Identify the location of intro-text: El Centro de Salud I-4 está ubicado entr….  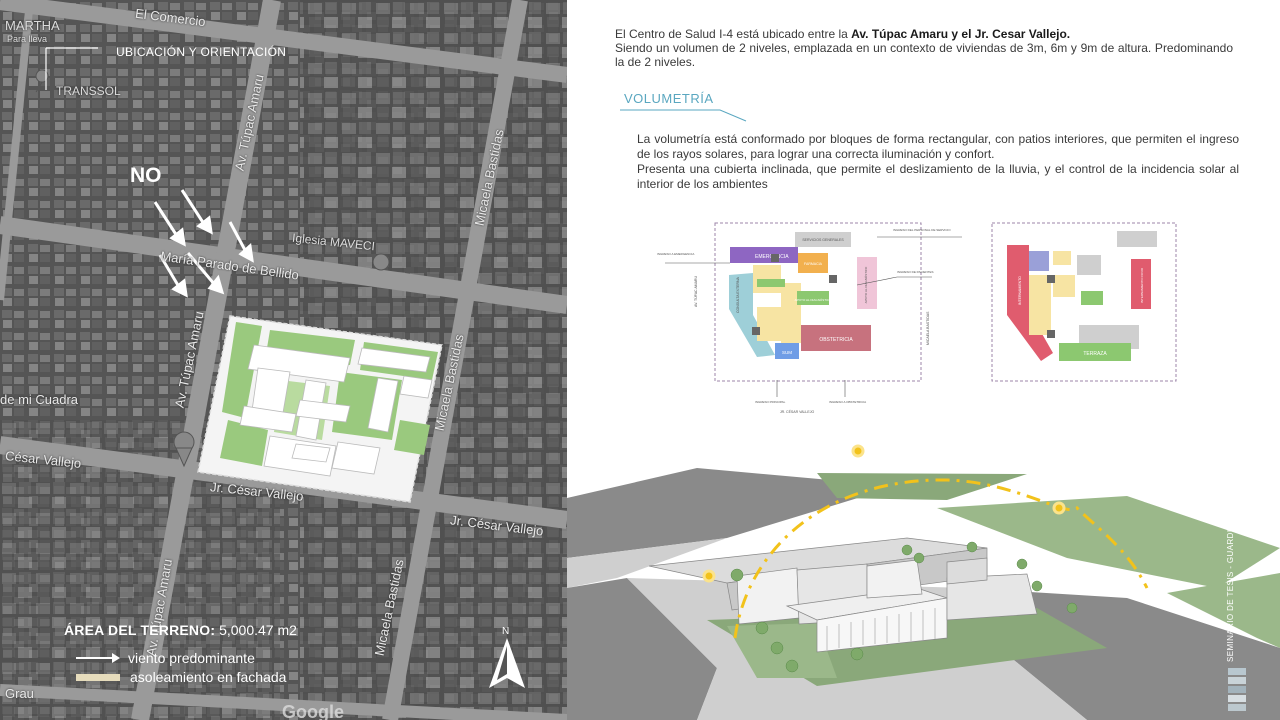
(924, 48).